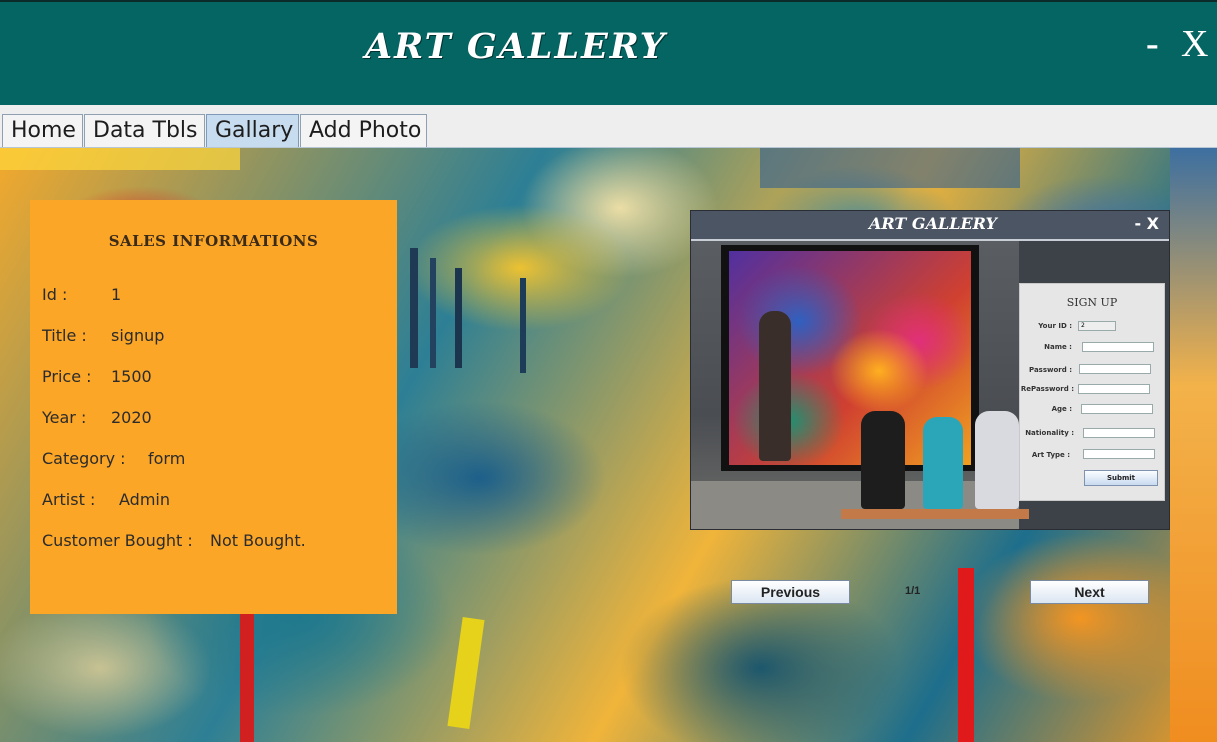 The width and height of the screenshot is (1217, 742). Describe the element at coordinates (1061, 409) in the screenshot. I see `preview-field-label: Age :` at that location.